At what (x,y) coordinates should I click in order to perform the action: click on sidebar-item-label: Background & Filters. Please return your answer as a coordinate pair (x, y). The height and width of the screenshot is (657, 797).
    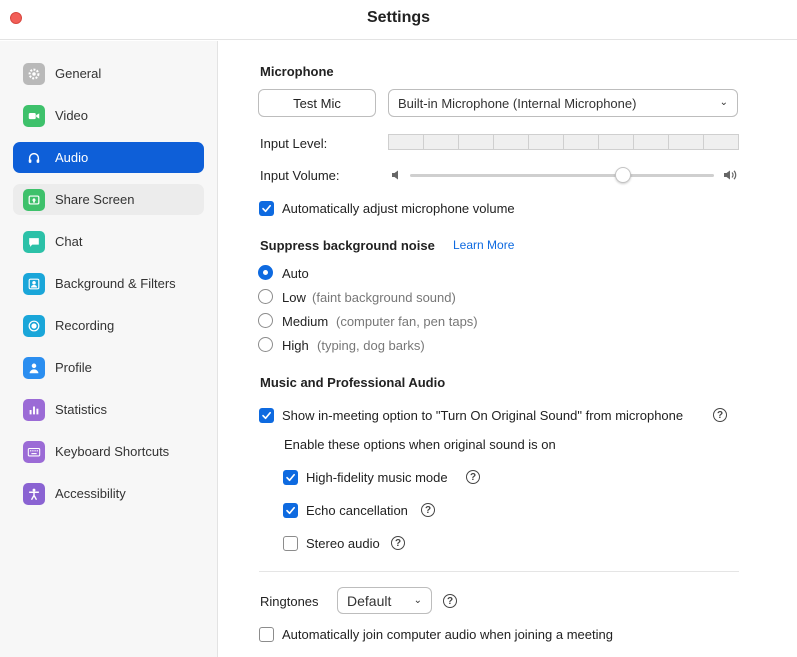
    Looking at the image, I should click on (115, 283).